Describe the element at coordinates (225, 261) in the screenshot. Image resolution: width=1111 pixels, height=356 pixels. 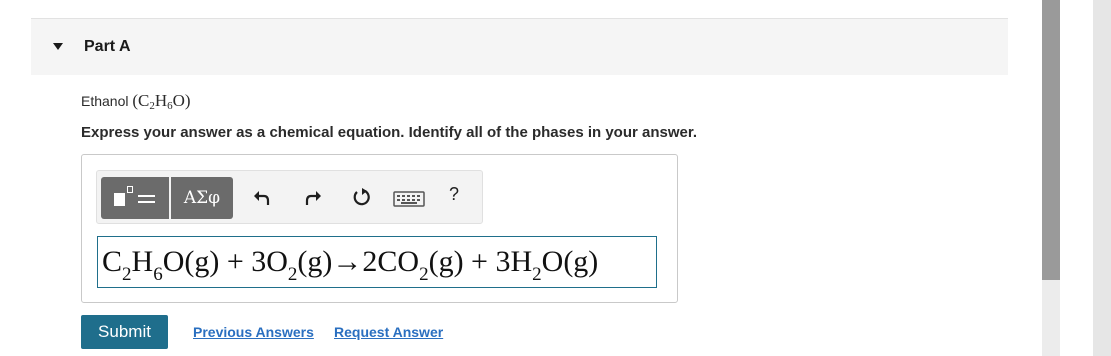
I see `equation-text: O(g) + 3O` at that location.